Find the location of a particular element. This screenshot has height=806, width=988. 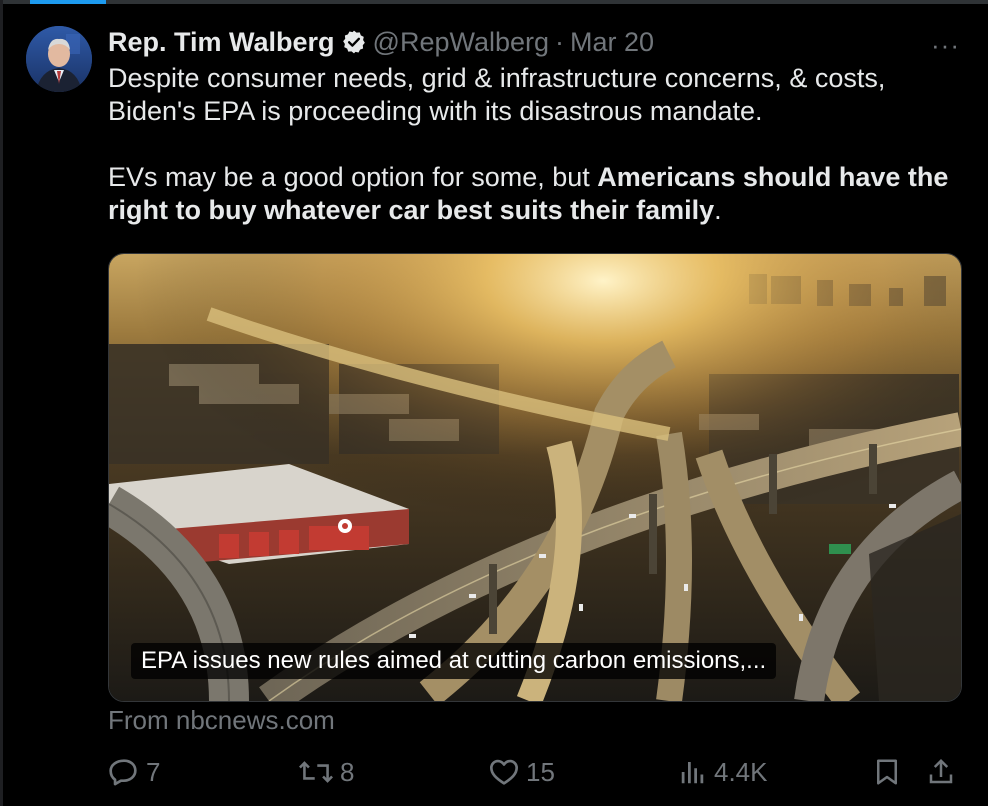

like-button: 15 is located at coordinates (521, 772).